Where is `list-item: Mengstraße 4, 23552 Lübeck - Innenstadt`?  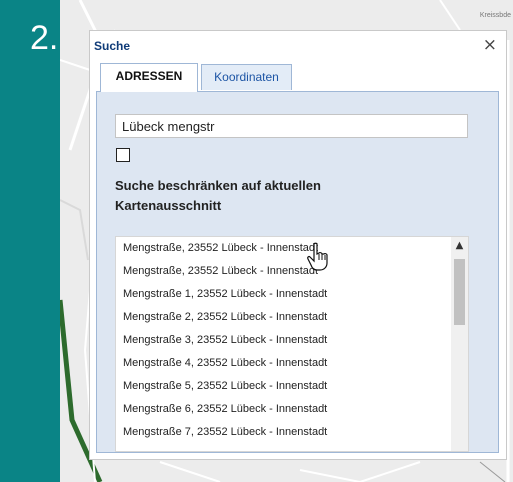
list-item: Mengstraße 4, 23552 Lübeck - Innenstadt is located at coordinates (284, 363).